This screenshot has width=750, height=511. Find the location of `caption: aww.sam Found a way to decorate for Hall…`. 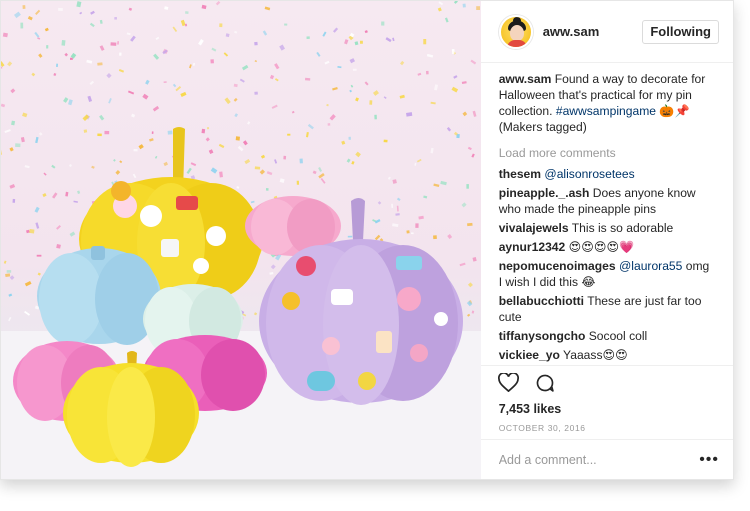

caption: aww.sam Found a way to decorate for Hall… is located at coordinates (607, 103).